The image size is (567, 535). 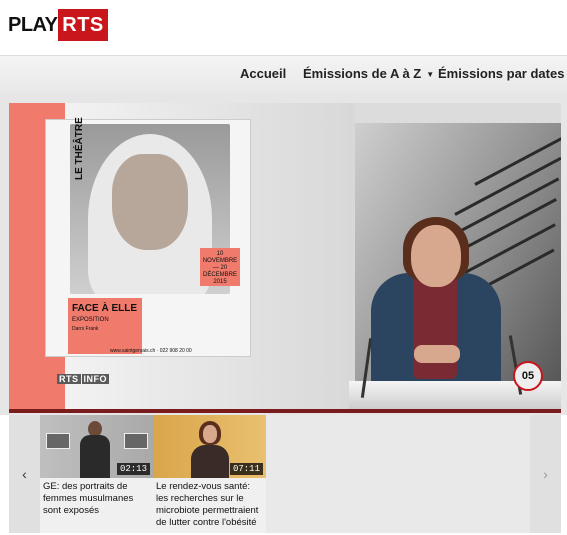 What do you see at coordinates (435, 329) in the screenshot?
I see `anchor-shirt` at bounding box center [435, 329].